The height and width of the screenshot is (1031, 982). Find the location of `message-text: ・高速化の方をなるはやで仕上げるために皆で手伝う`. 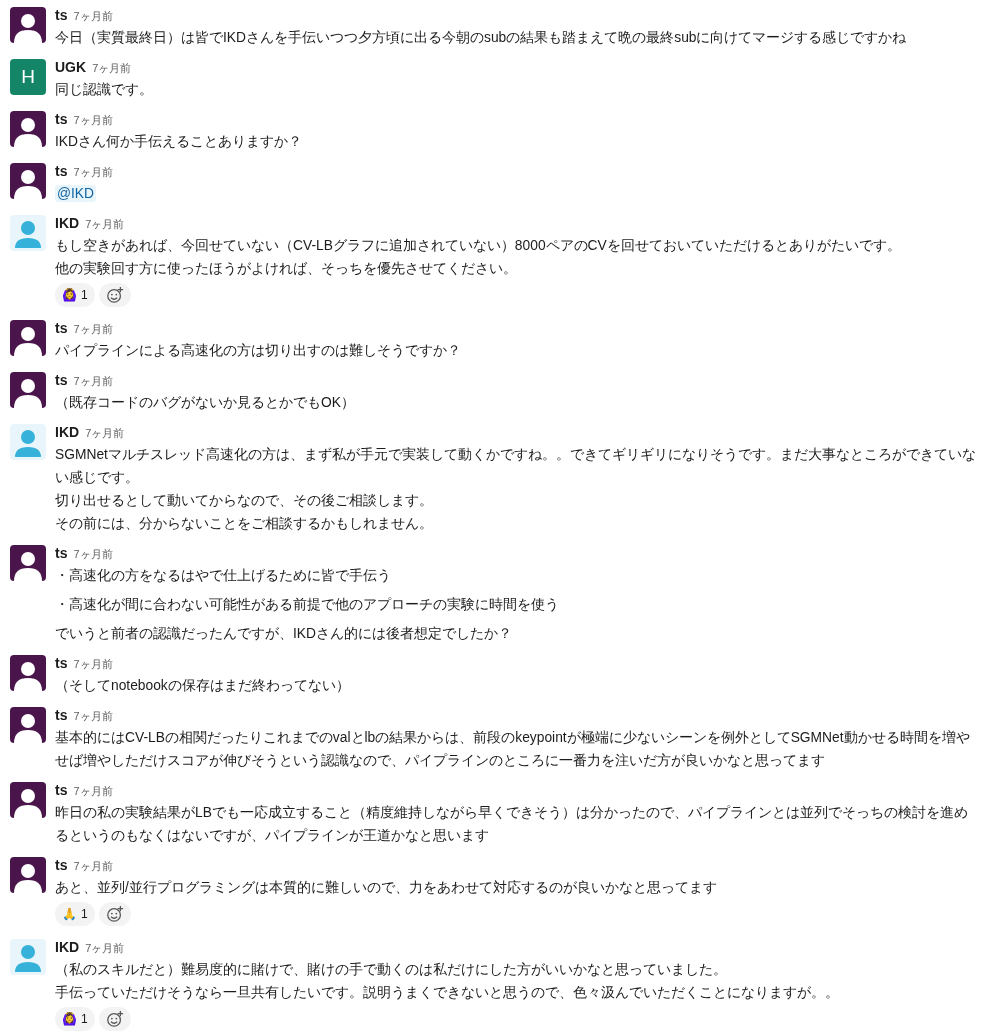

message-text: ・高速化の方をなるはやで仕上げるために皆で手伝う is located at coordinates (223, 576).